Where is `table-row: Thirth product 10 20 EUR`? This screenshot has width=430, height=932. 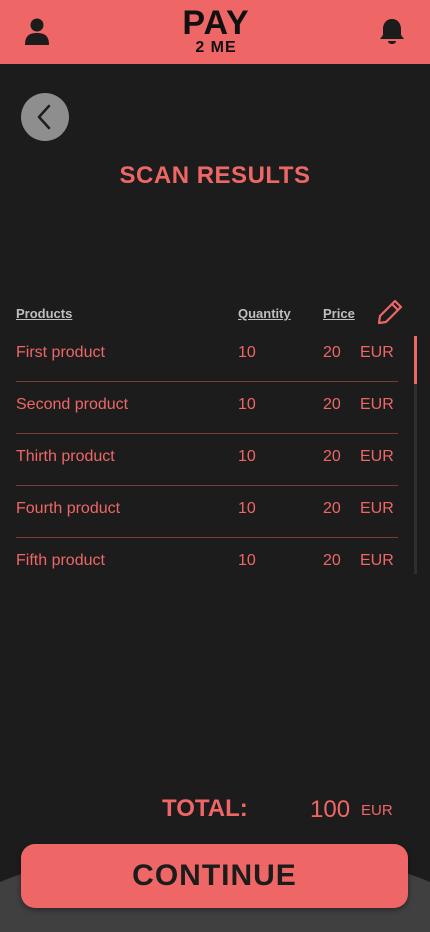 table-row: Thirth product 10 20 EUR is located at coordinates (207, 460).